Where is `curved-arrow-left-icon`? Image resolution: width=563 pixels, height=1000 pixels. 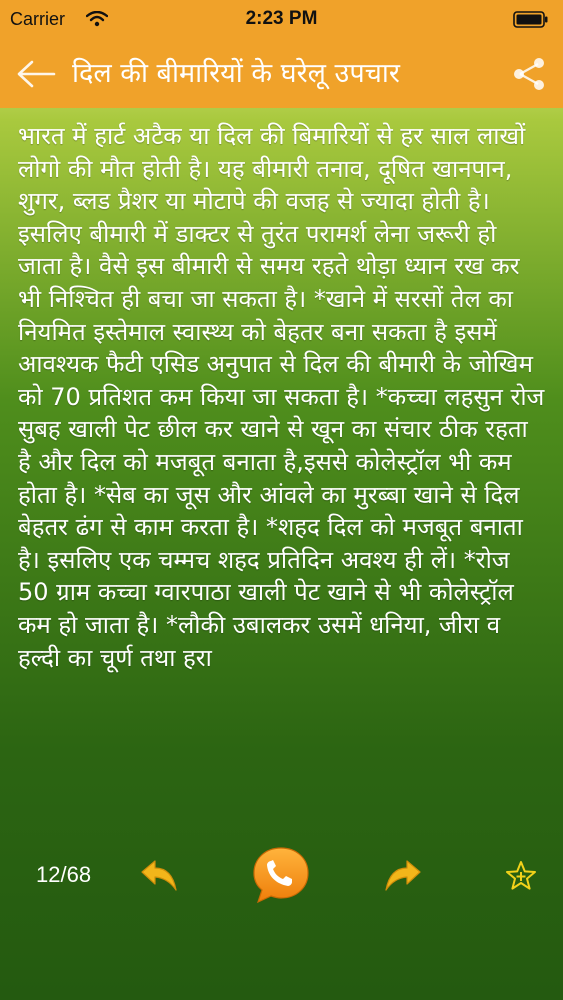
curved-arrow-left-icon is located at coordinates (159, 875).